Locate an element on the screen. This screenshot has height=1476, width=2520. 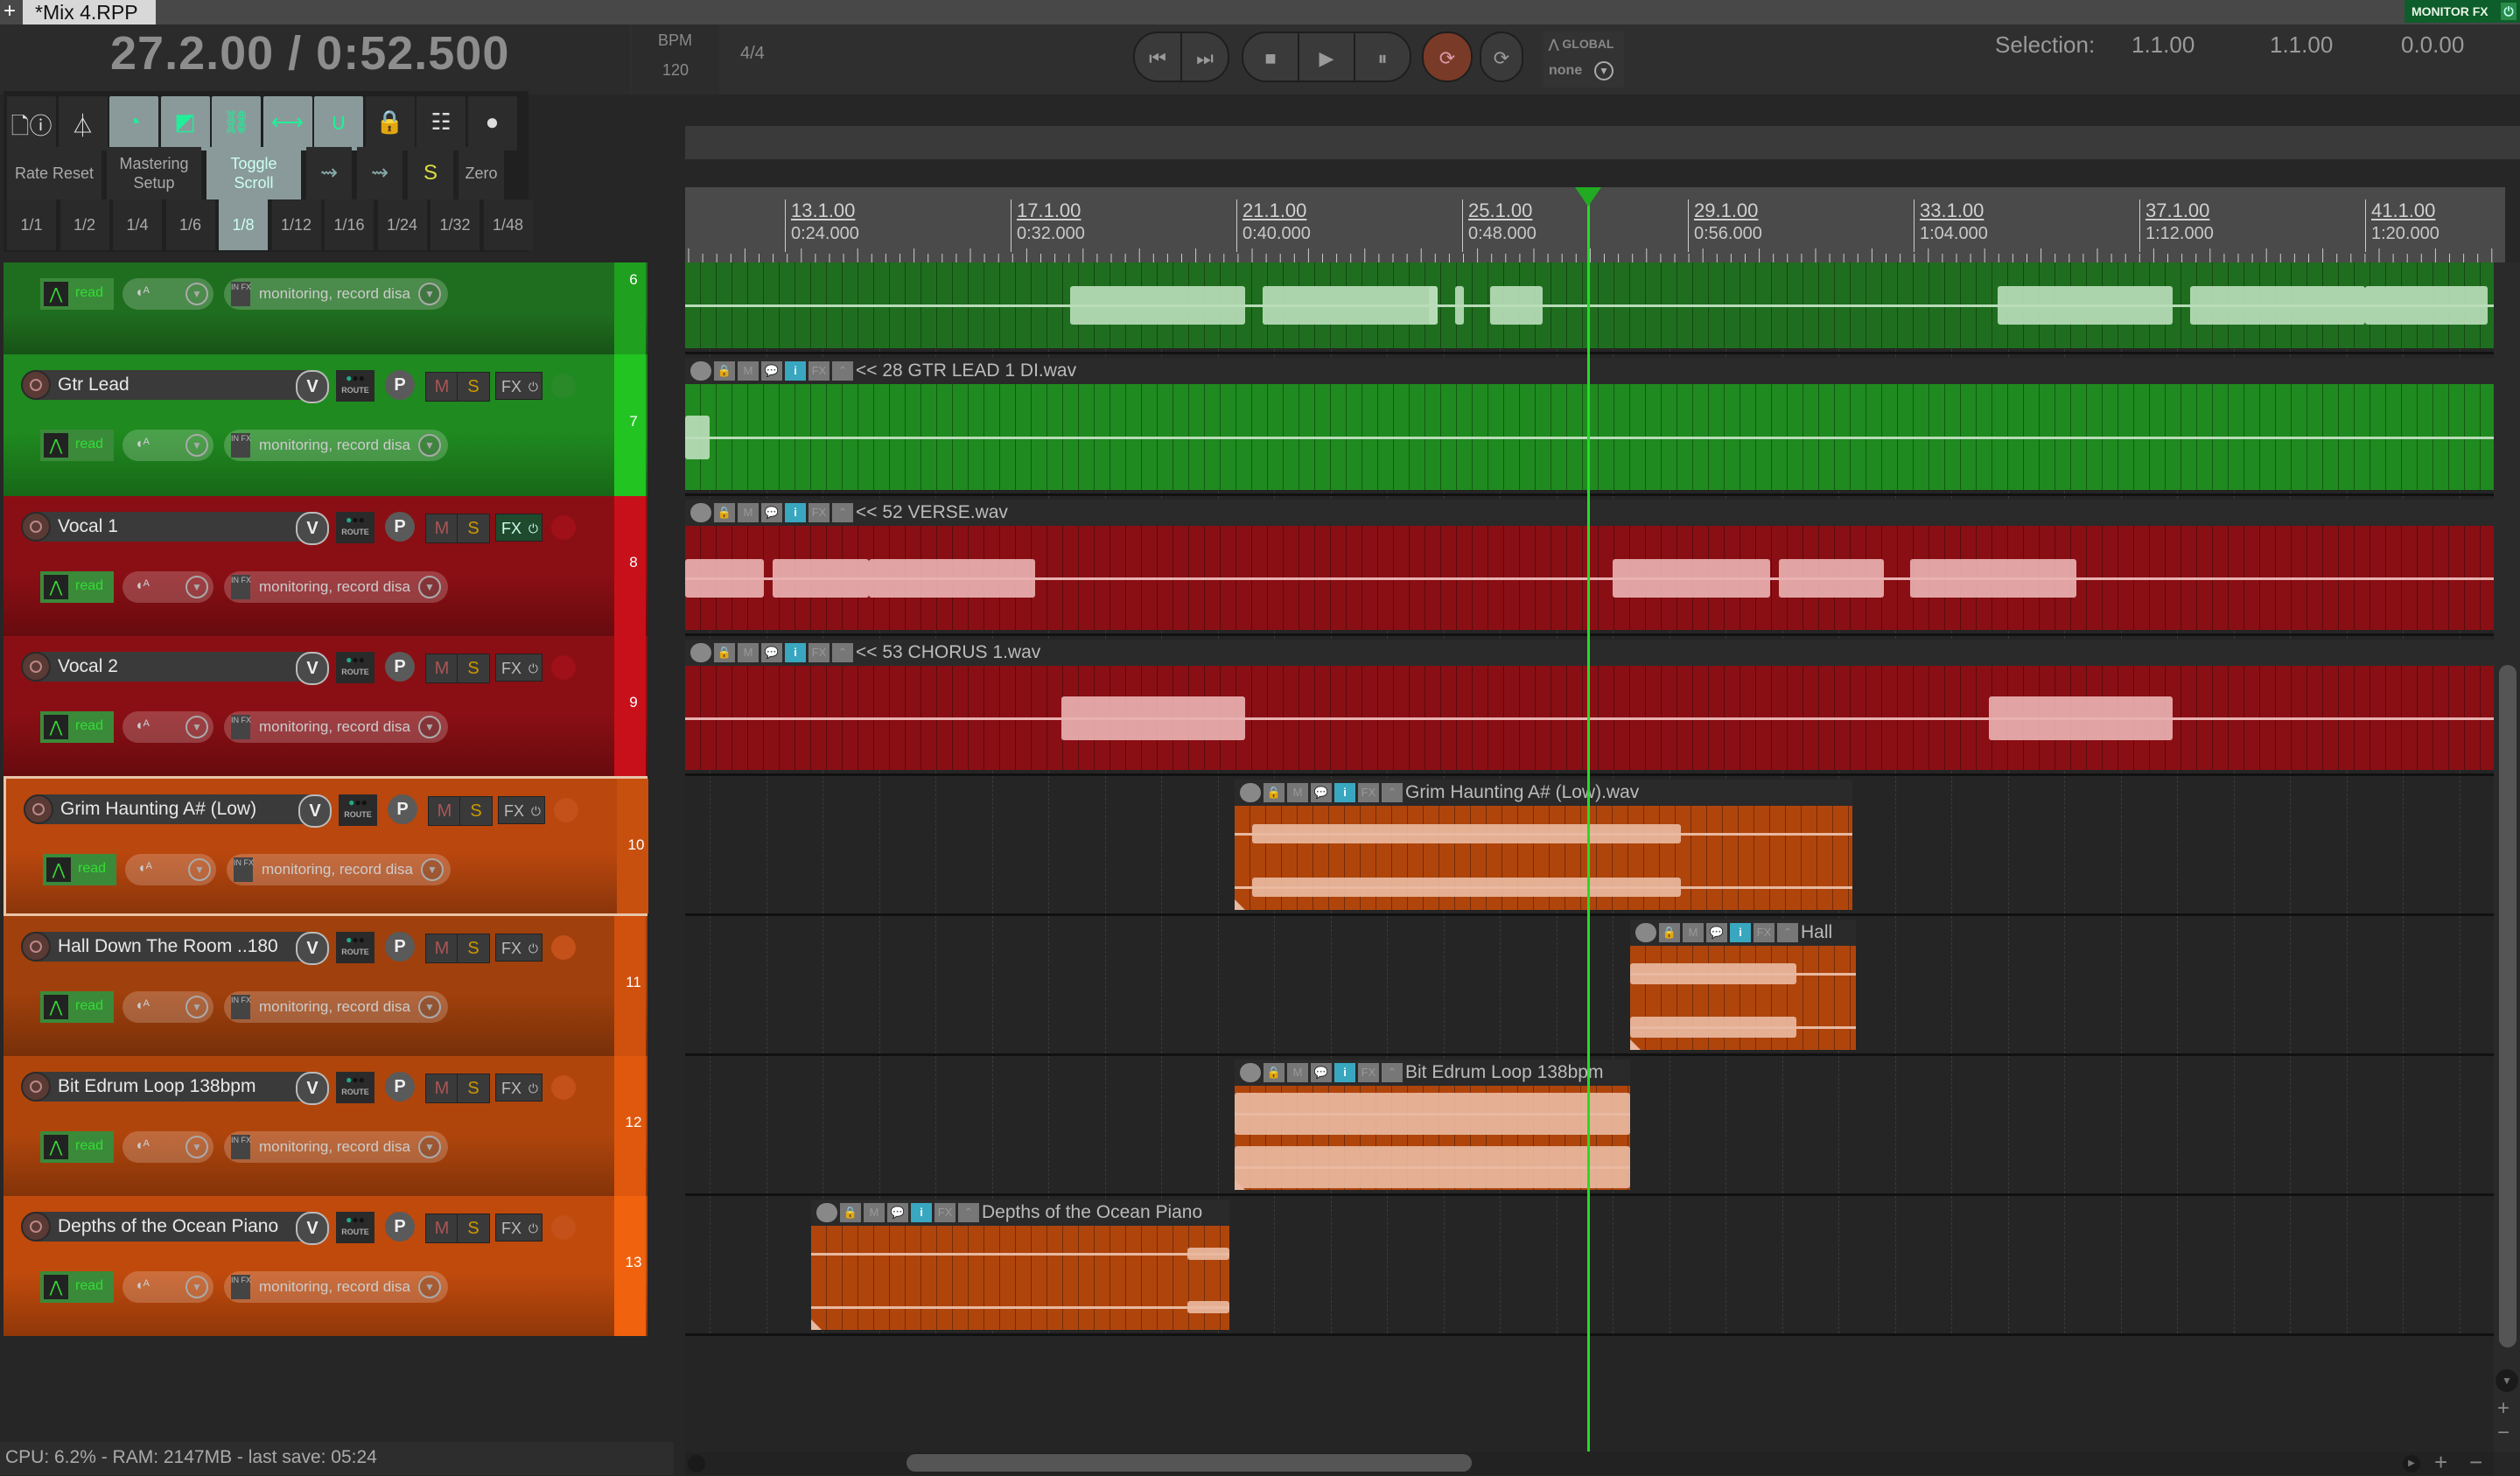
track-name-field: Vocal 2 is located at coordinates (174, 667).